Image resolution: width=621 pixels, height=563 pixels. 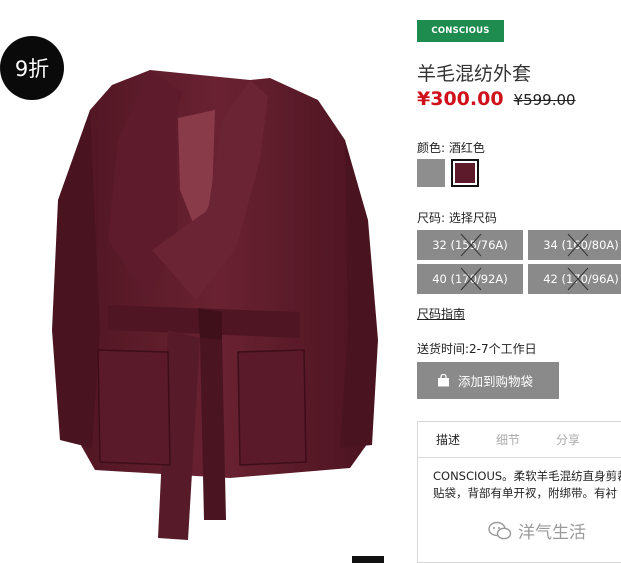 What do you see at coordinates (525, 493) in the screenshot?
I see `description-line: 贴袋，背部有单开衩，附绑带。有衬` at bounding box center [525, 493].